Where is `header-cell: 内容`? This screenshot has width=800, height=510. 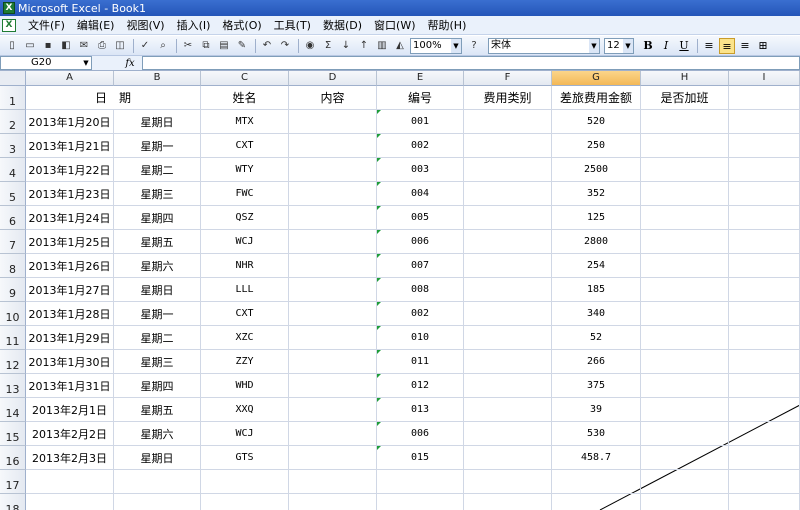 header-cell: 内容 is located at coordinates (333, 98).